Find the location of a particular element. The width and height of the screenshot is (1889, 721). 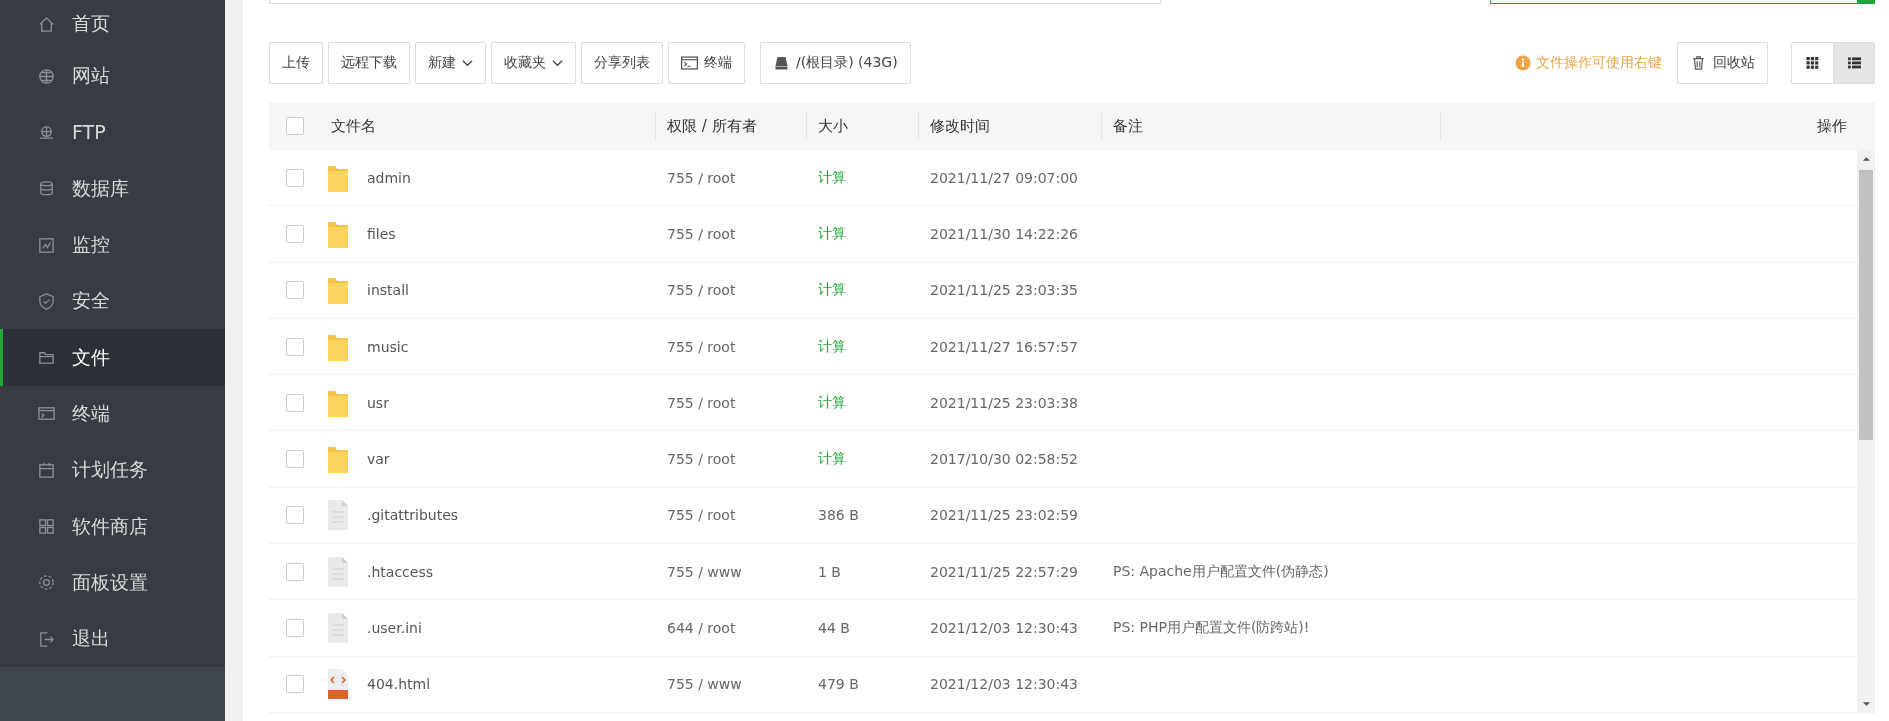

file-note: PS: PHP用户配置文件(防跨站)! is located at coordinates (1211, 628).